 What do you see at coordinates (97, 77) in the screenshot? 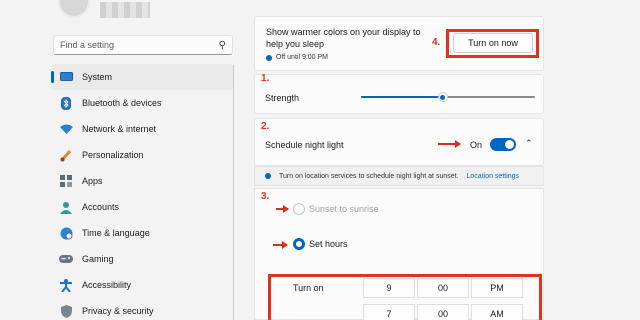
I see `sidebar-item-label: System` at bounding box center [97, 77].